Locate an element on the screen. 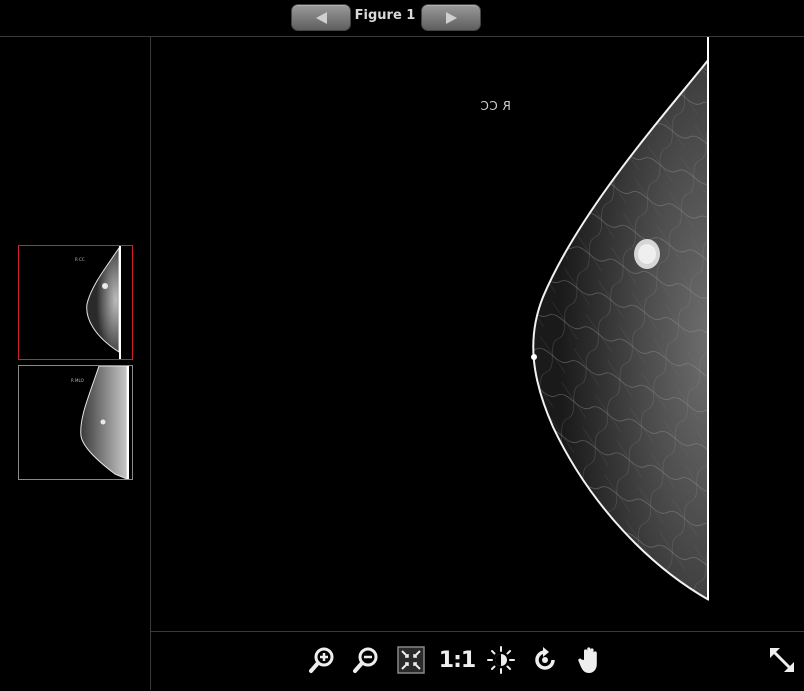  figure-title: Figure 1 is located at coordinates (385, 15).